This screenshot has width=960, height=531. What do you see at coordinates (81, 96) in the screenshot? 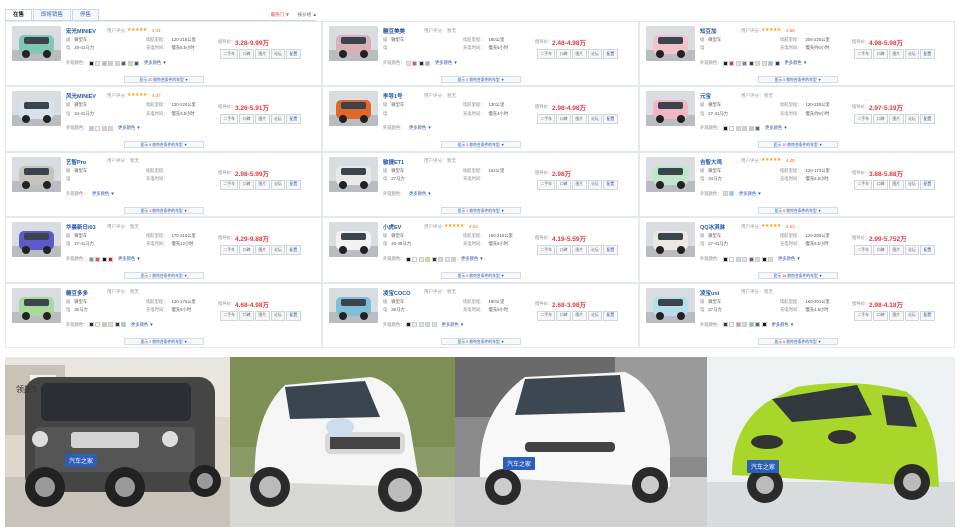
I see `car-name-link: 风光MINIEV` at bounding box center [81, 96].